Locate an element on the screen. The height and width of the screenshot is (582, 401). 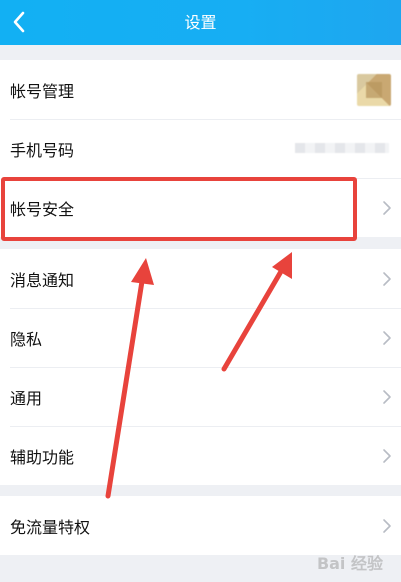
settings-row-label: 手机号码 is located at coordinates (42, 150).